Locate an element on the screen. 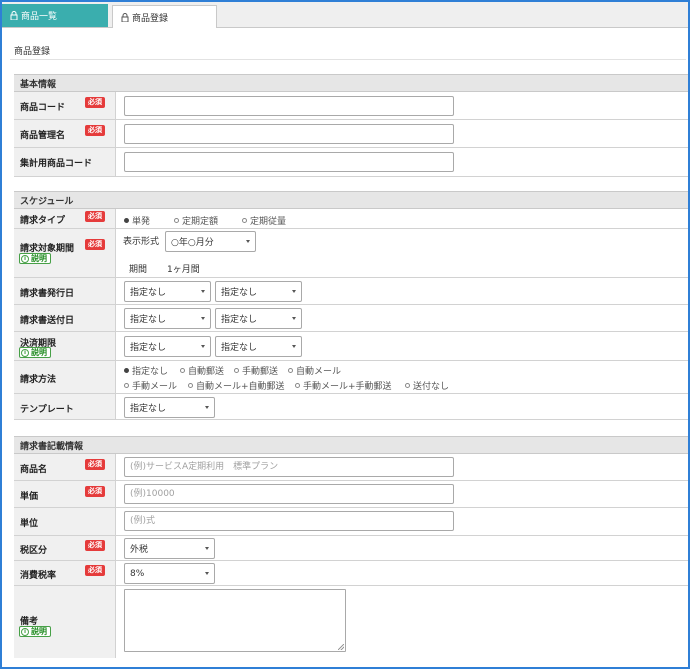 The image size is (690, 669). label-text: 請求書発行日 is located at coordinates (47, 294).